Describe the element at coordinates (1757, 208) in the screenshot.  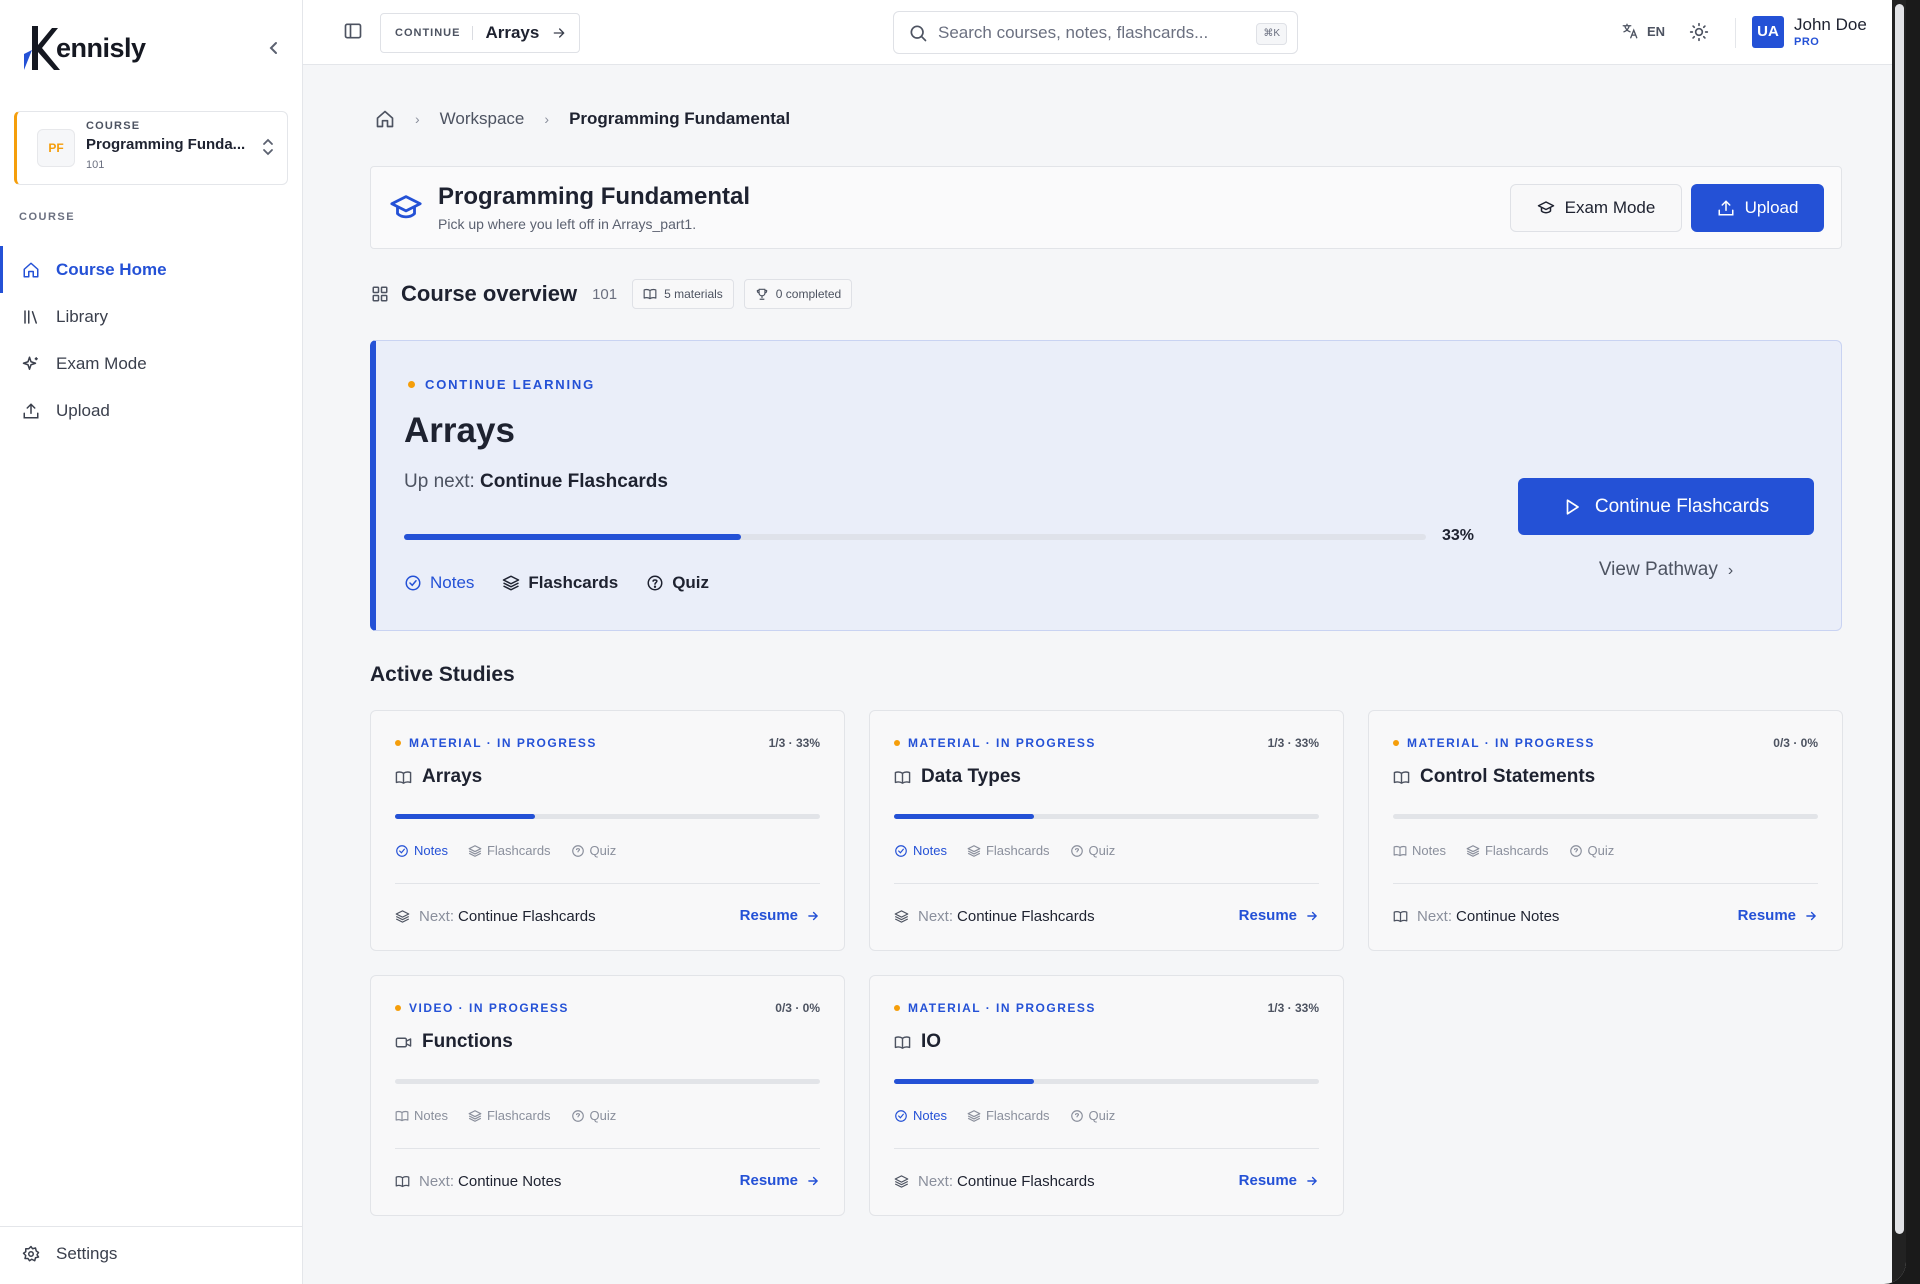
I see `upload-button: Upload` at that location.